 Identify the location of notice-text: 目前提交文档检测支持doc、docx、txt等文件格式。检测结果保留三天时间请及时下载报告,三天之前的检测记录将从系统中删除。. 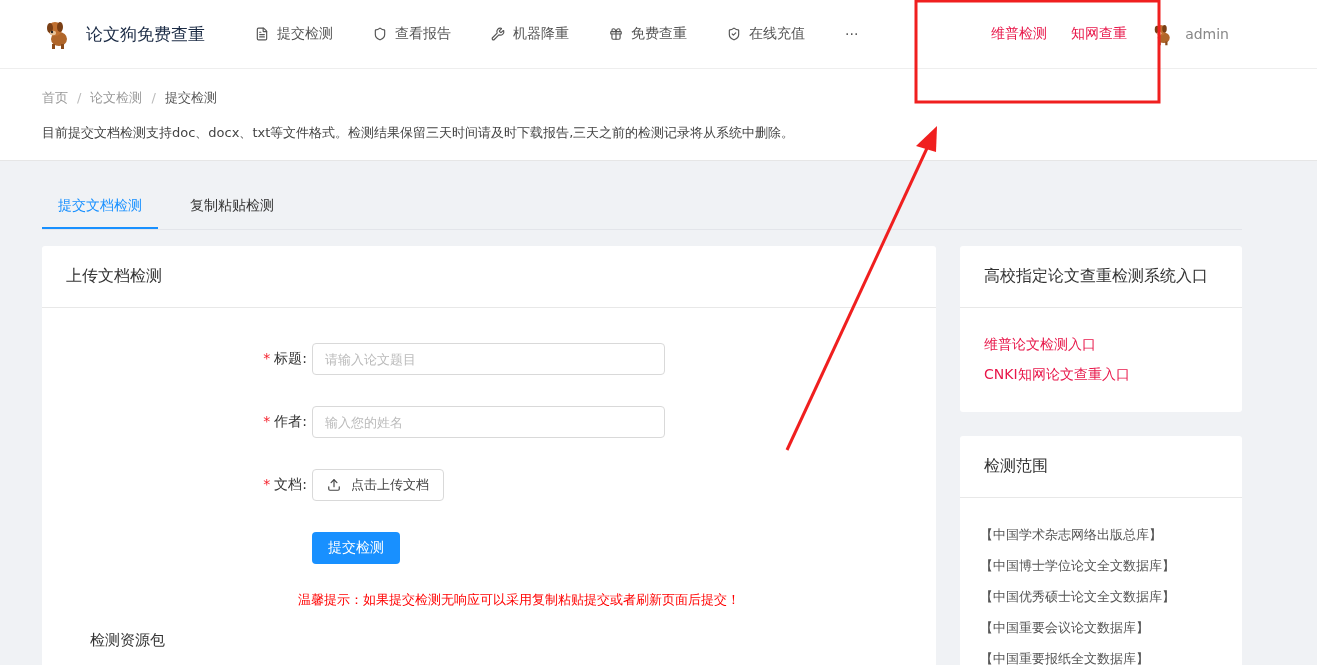
(419, 133).